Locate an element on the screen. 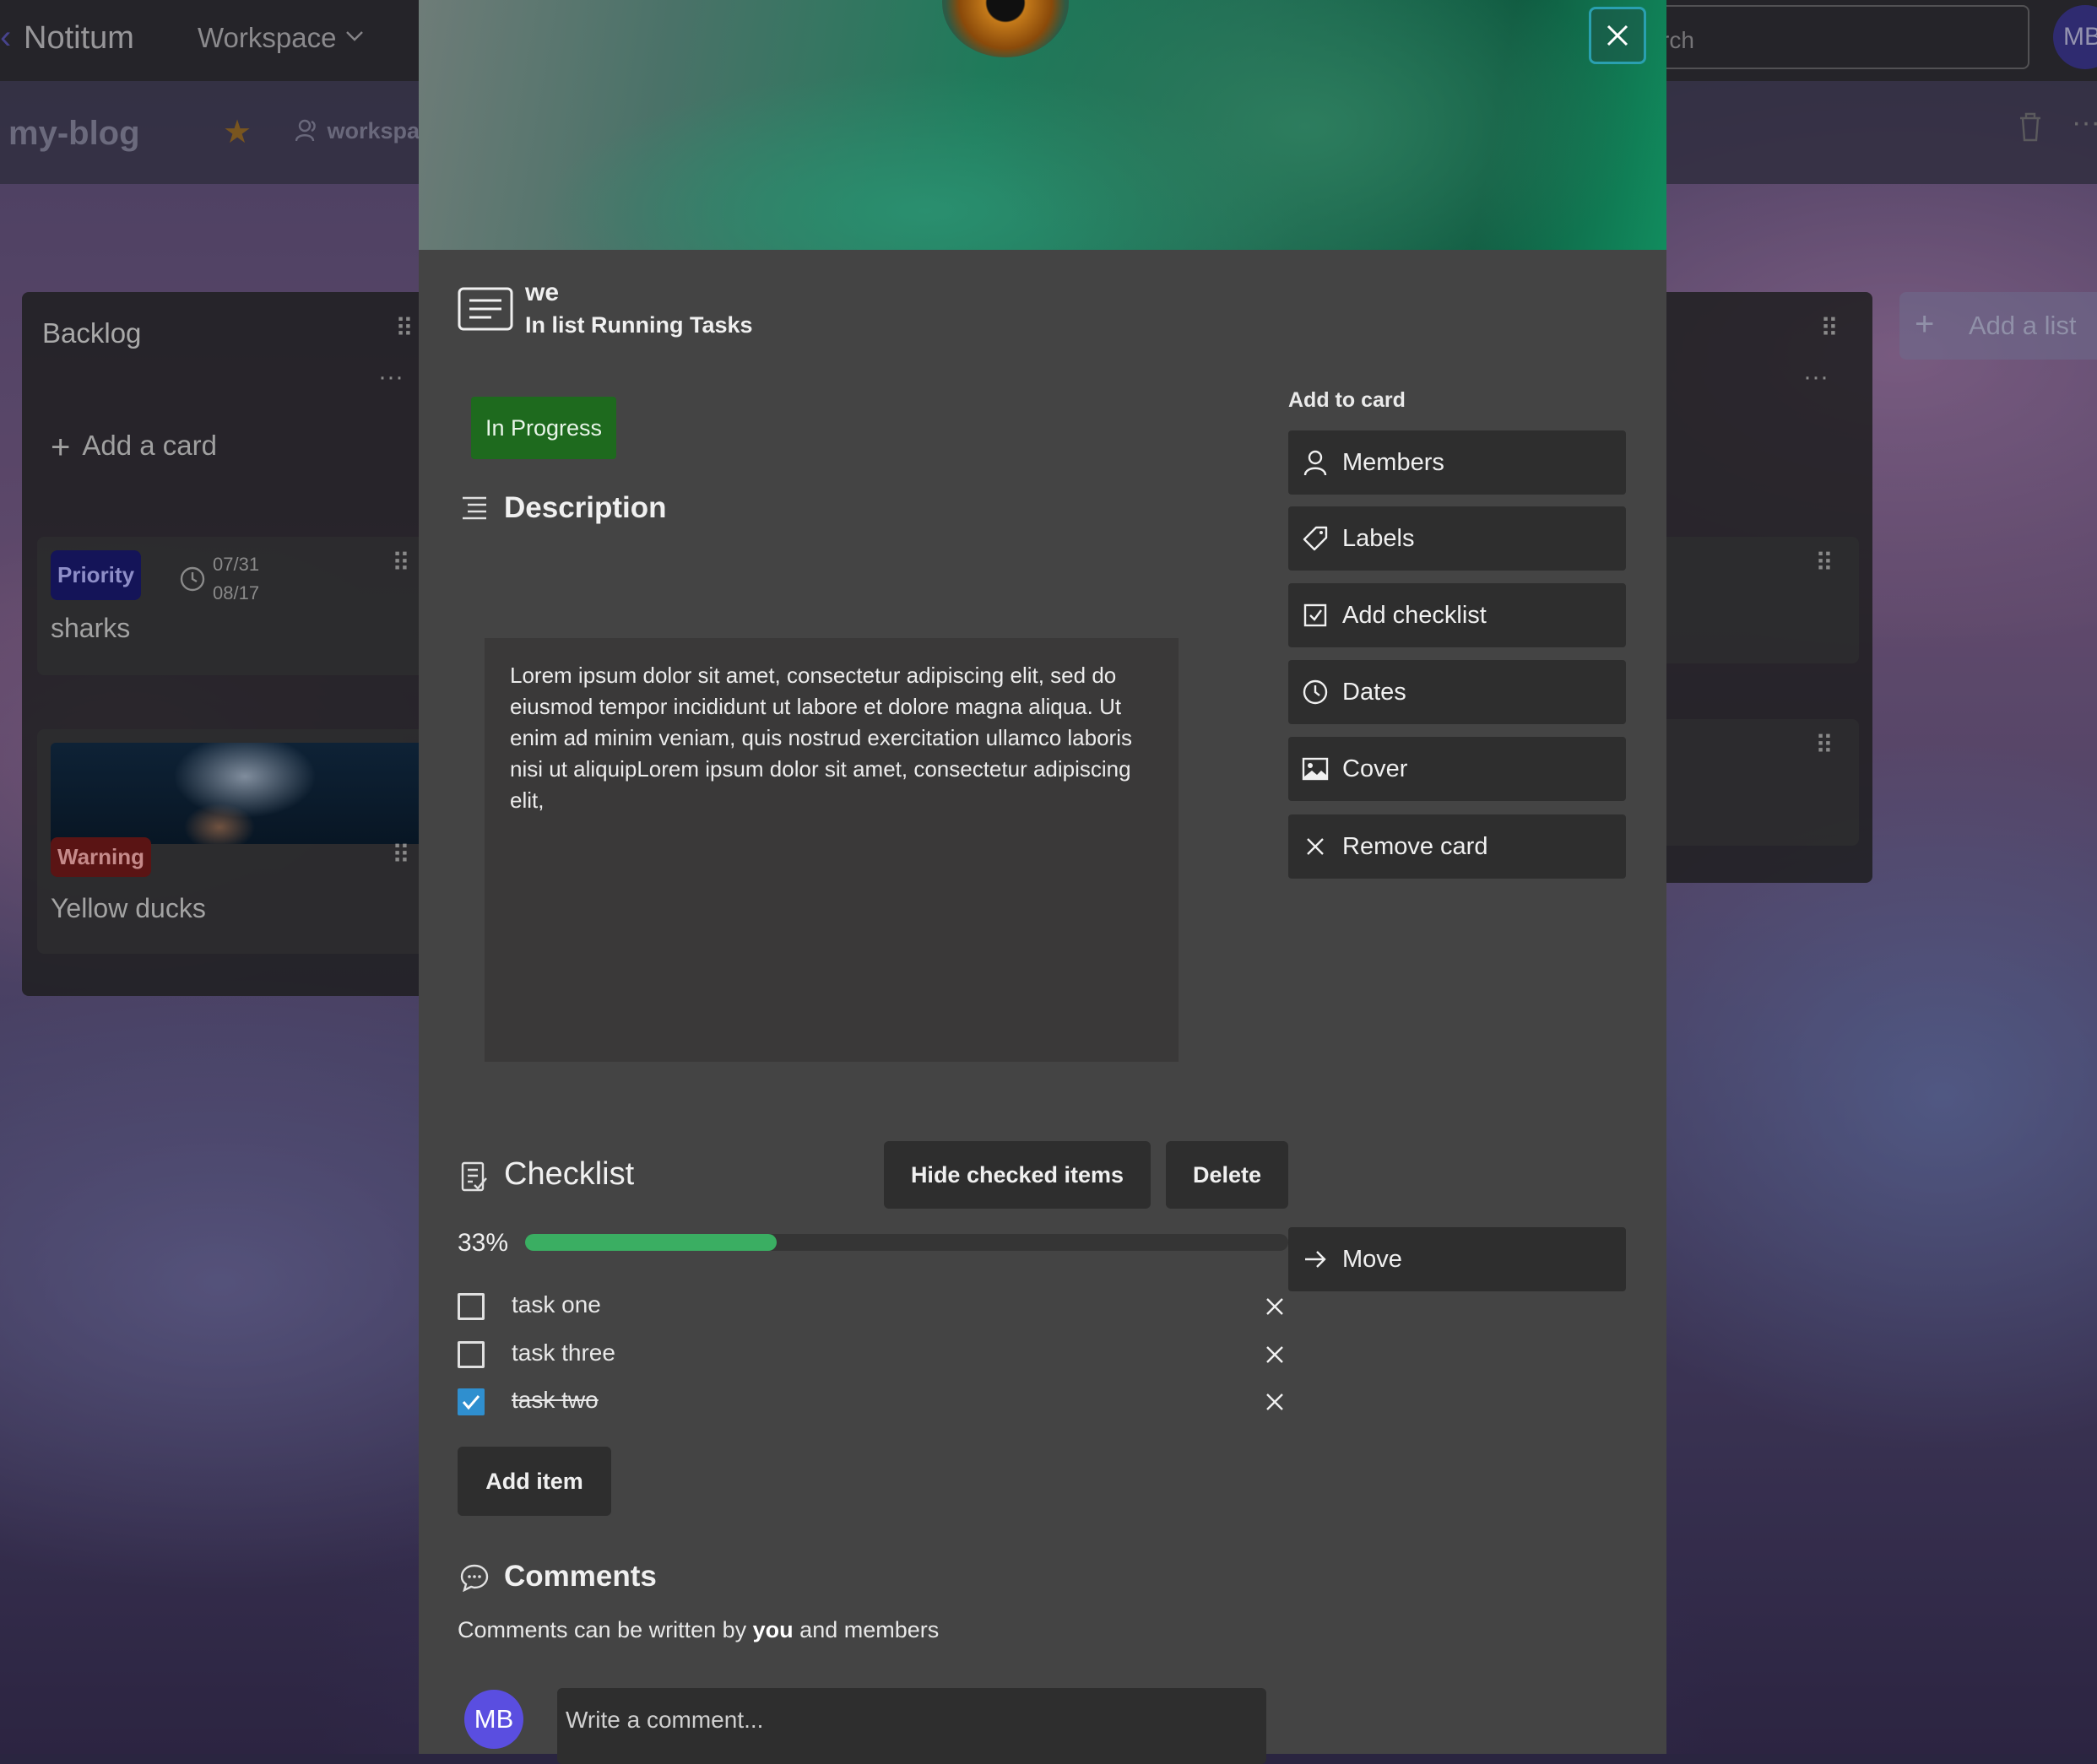 The width and height of the screenshot is (2097, 1764). add-checklist-button: Add checklist is located at coordinates (1457, 615).